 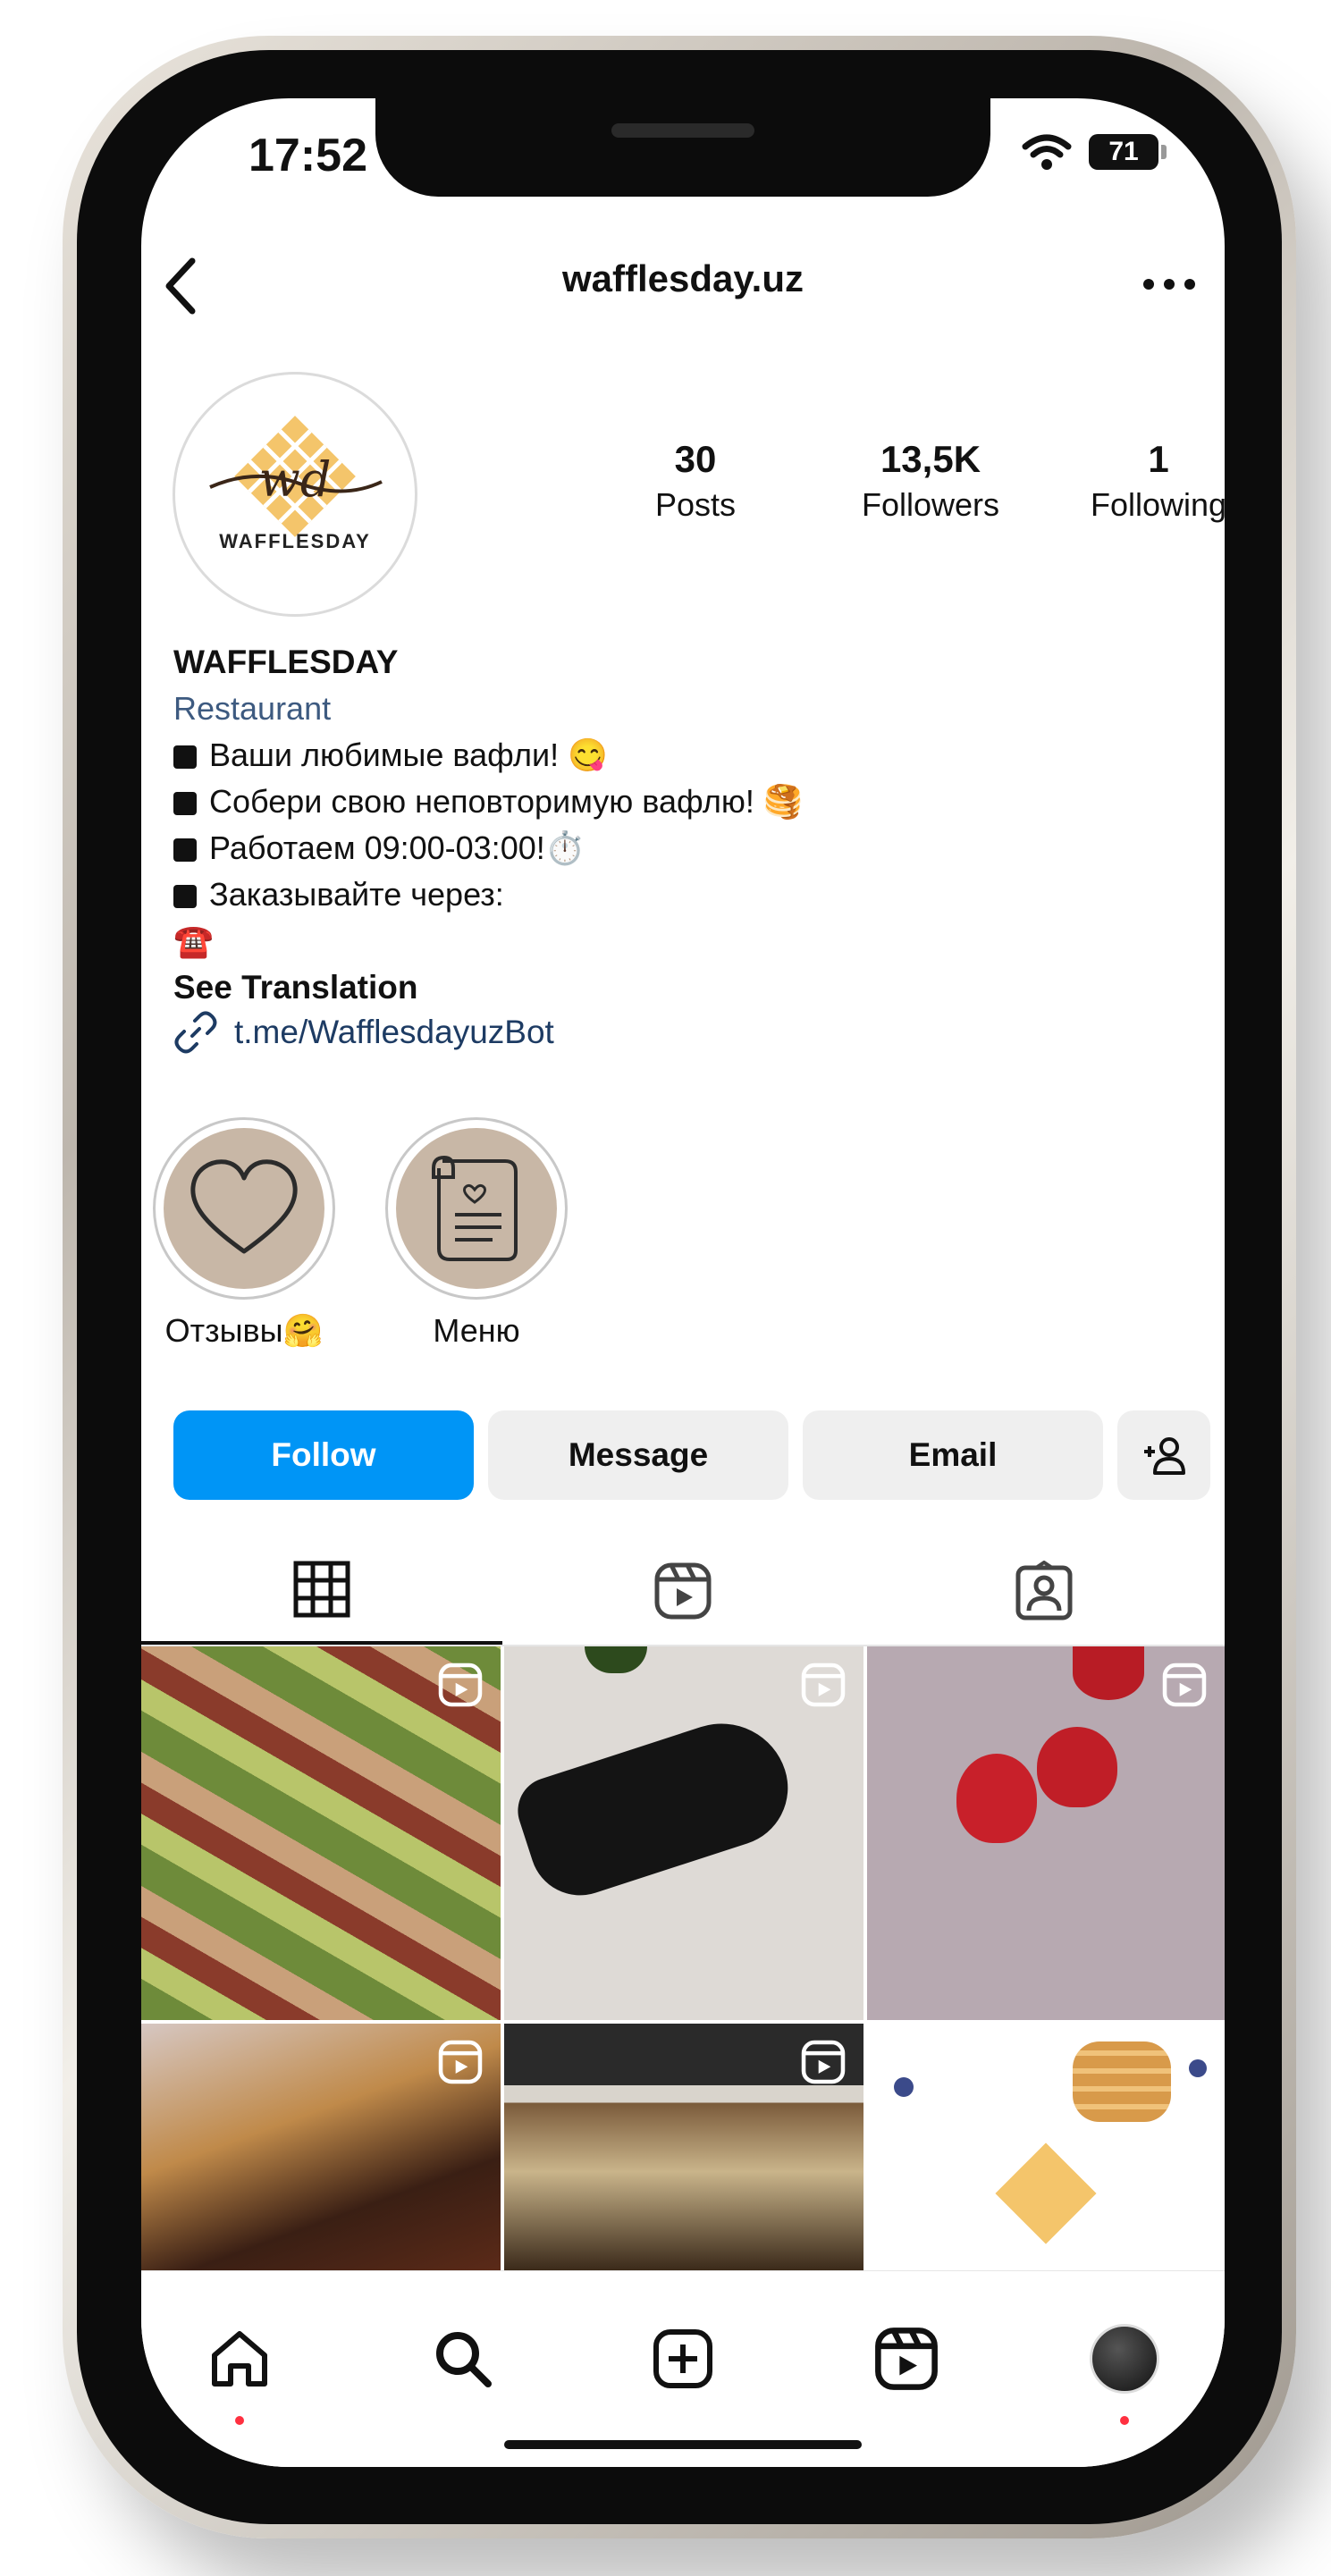 What do you see at coordinates (930, 505) in the screenshot?
I see `followers-label: Followers` at bounding box center [930, 505].